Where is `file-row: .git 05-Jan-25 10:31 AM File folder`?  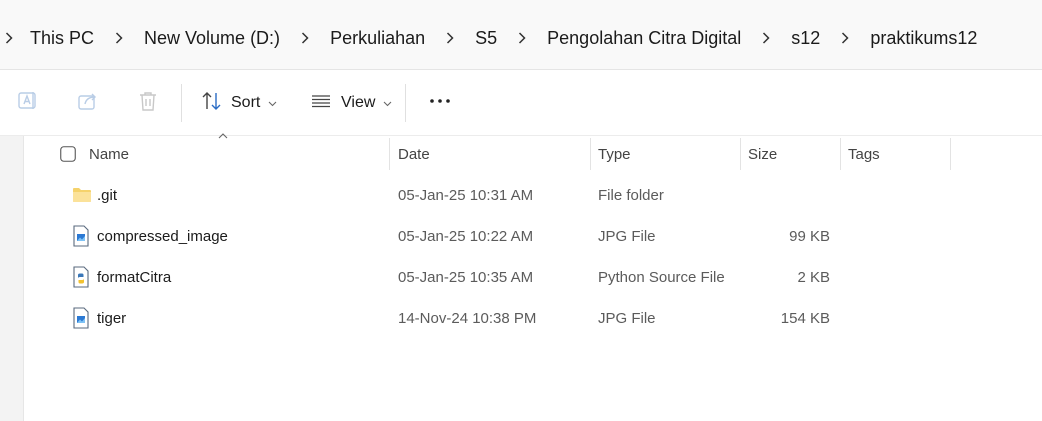 file-row: .git 05-Jan-25 10:31 AM File folder is located at coordinates (450, 195).